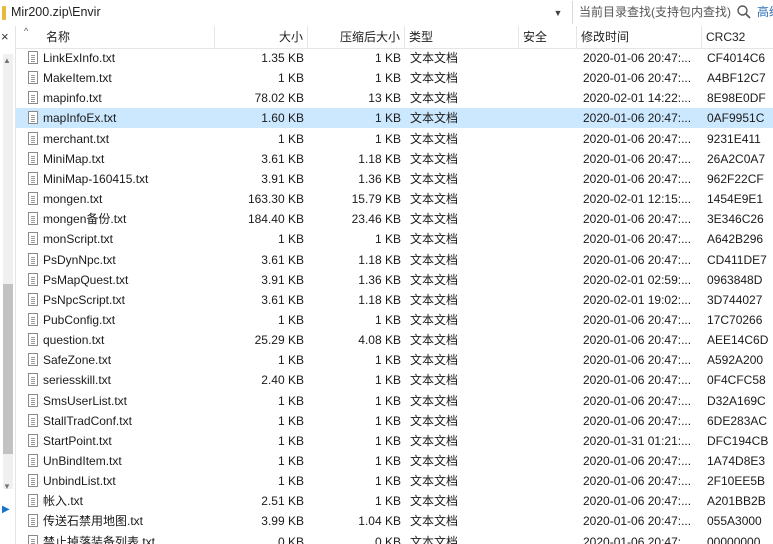 The image size is (773, 544). I want to click on file-crc: 0AF9951C, so click(736, 118).